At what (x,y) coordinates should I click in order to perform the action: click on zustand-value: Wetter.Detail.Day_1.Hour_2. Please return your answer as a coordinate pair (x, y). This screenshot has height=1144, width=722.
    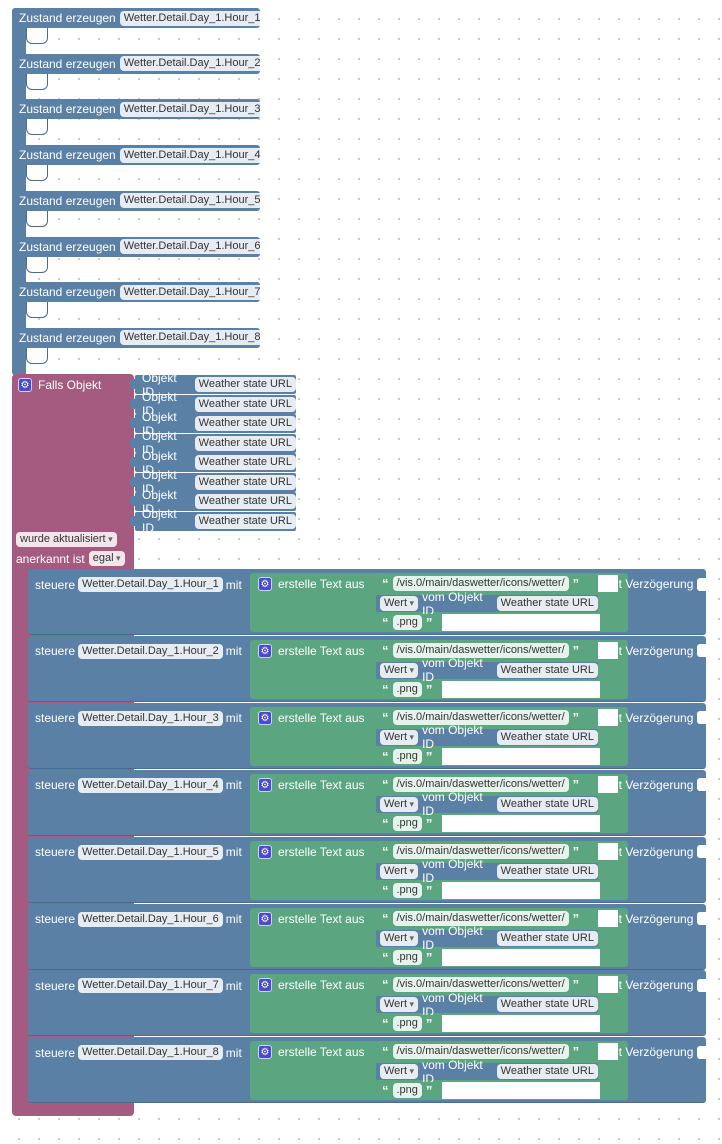
    Looking at the image, I should click on (192, 64).